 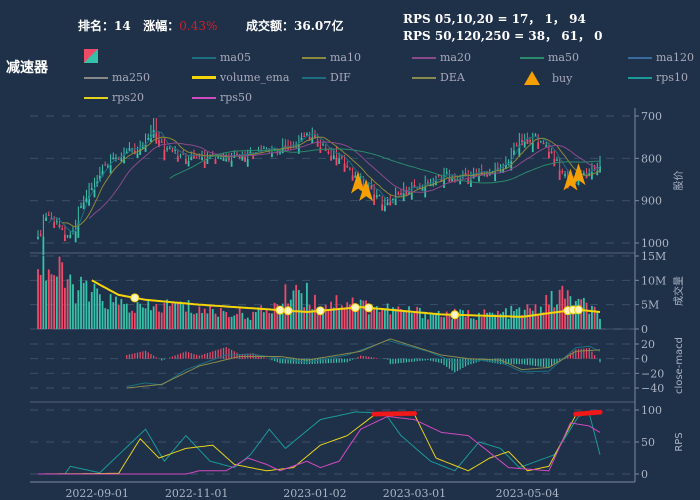 I want to click on rps-tick-label: 0, so click(x=644, y=474).